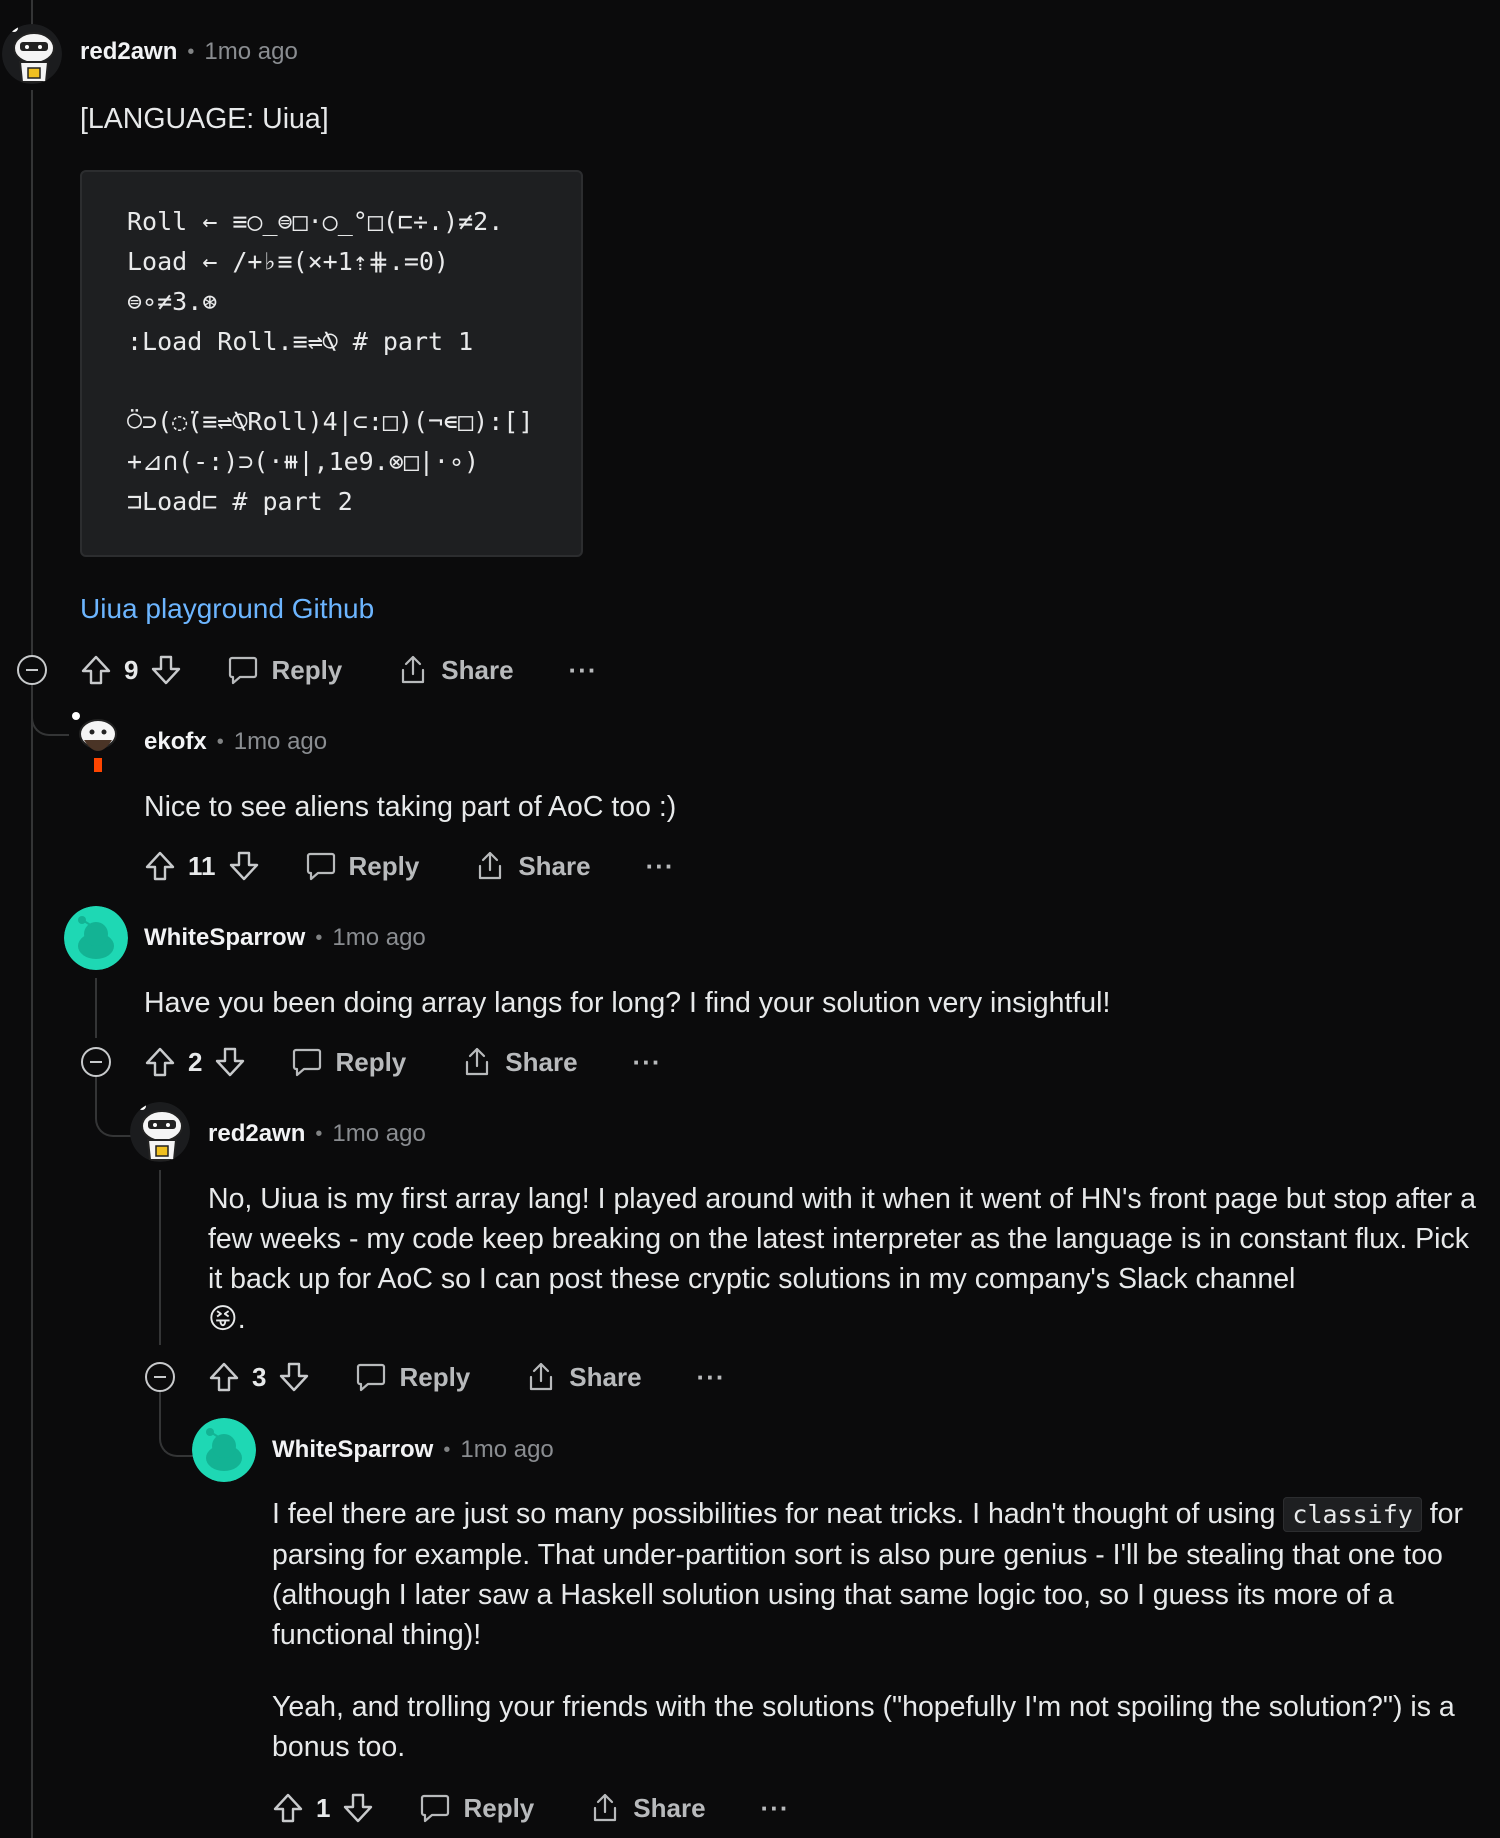 This screenshot has height=1838, width=1500. I want to click on comment-body: [LANGUAGE: Uiua], so click(204, 119).